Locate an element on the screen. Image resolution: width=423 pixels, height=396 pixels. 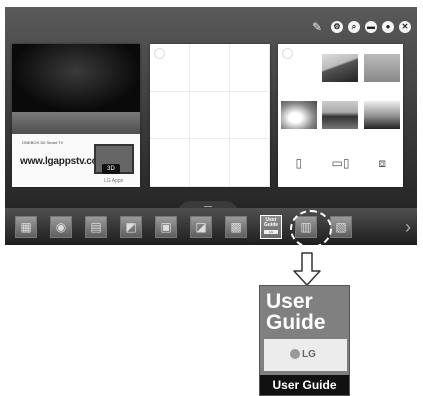
zoom-logo-area: LG is located at coordinates (305, 355).